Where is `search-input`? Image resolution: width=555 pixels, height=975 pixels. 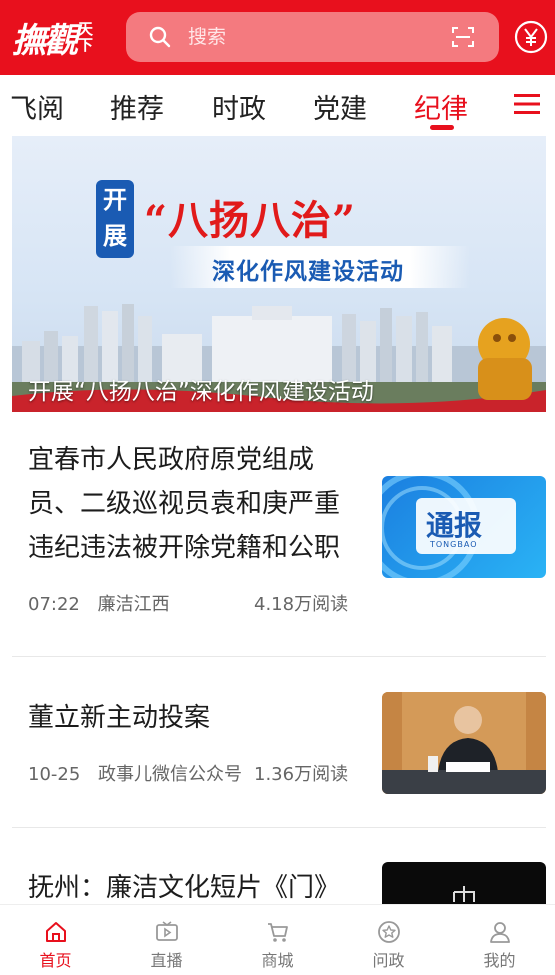 search-input is located at coordinates (318, 37).